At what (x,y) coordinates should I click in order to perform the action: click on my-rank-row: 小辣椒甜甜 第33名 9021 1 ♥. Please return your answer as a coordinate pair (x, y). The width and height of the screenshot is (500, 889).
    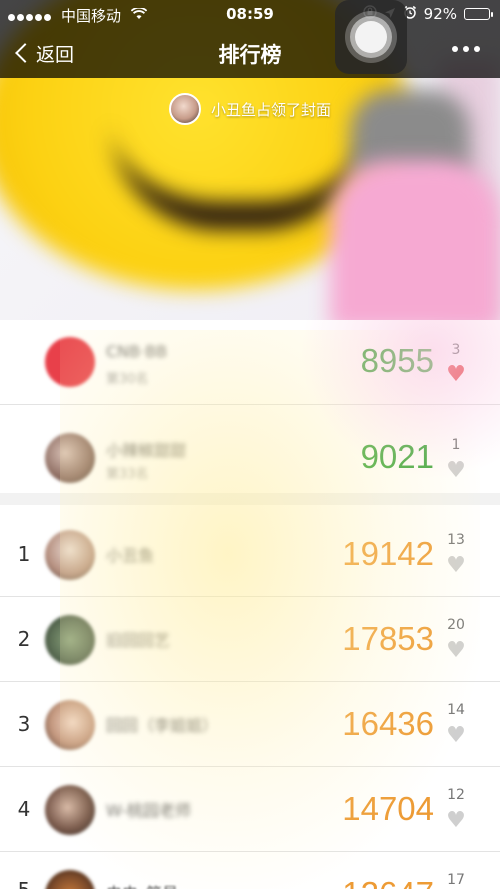
    Looking at the image, I should click on (250, 455).